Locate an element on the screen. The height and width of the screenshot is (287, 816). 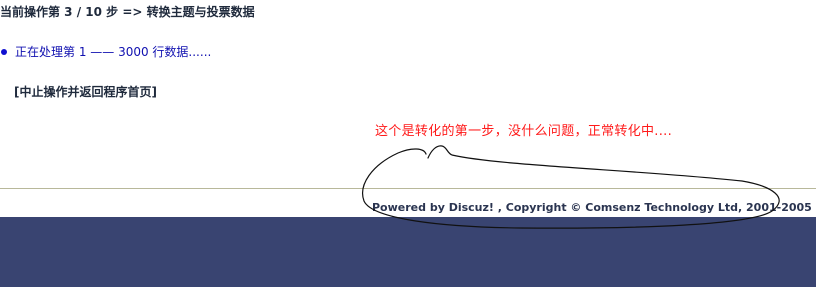
footer-divider is located at coordinates (408, 188).